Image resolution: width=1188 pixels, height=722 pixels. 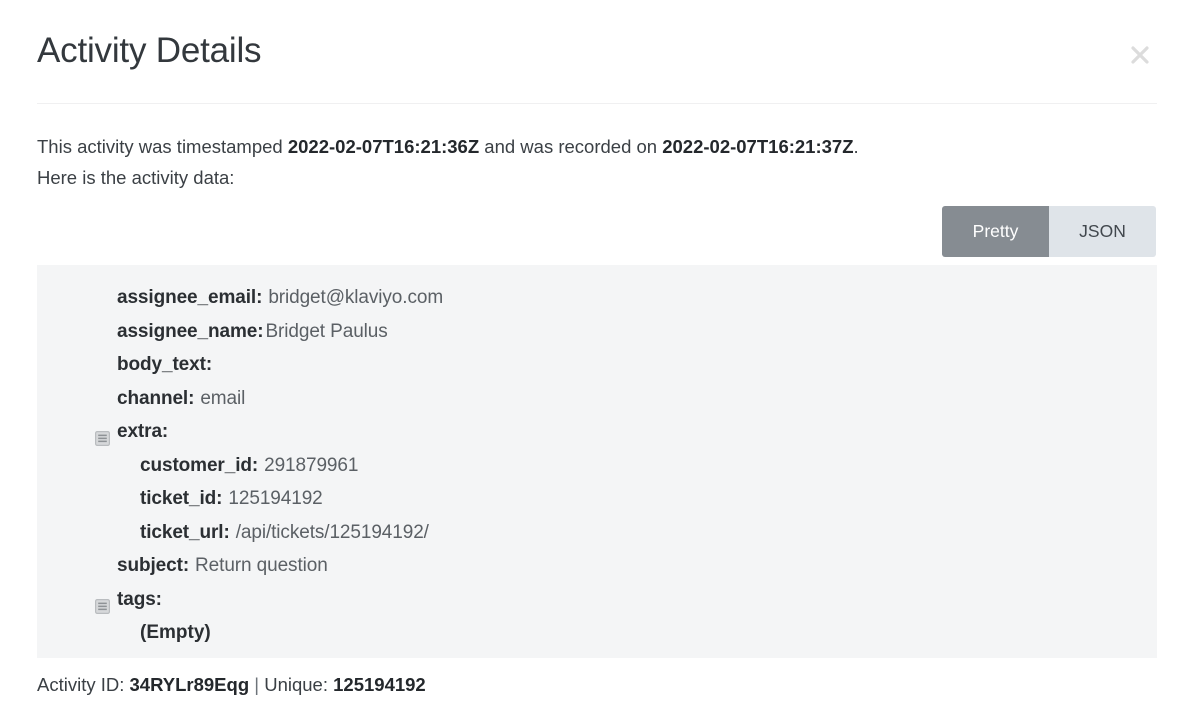 I want to click on data-row: (Empty), so click(x=597, y=633).